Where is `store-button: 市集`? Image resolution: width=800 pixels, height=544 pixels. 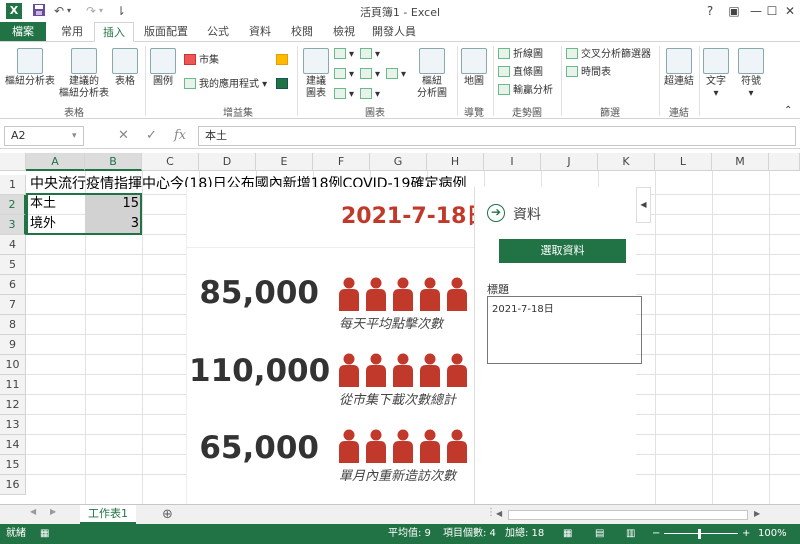
store-button: 市集 is located at coordinates (201, 61).